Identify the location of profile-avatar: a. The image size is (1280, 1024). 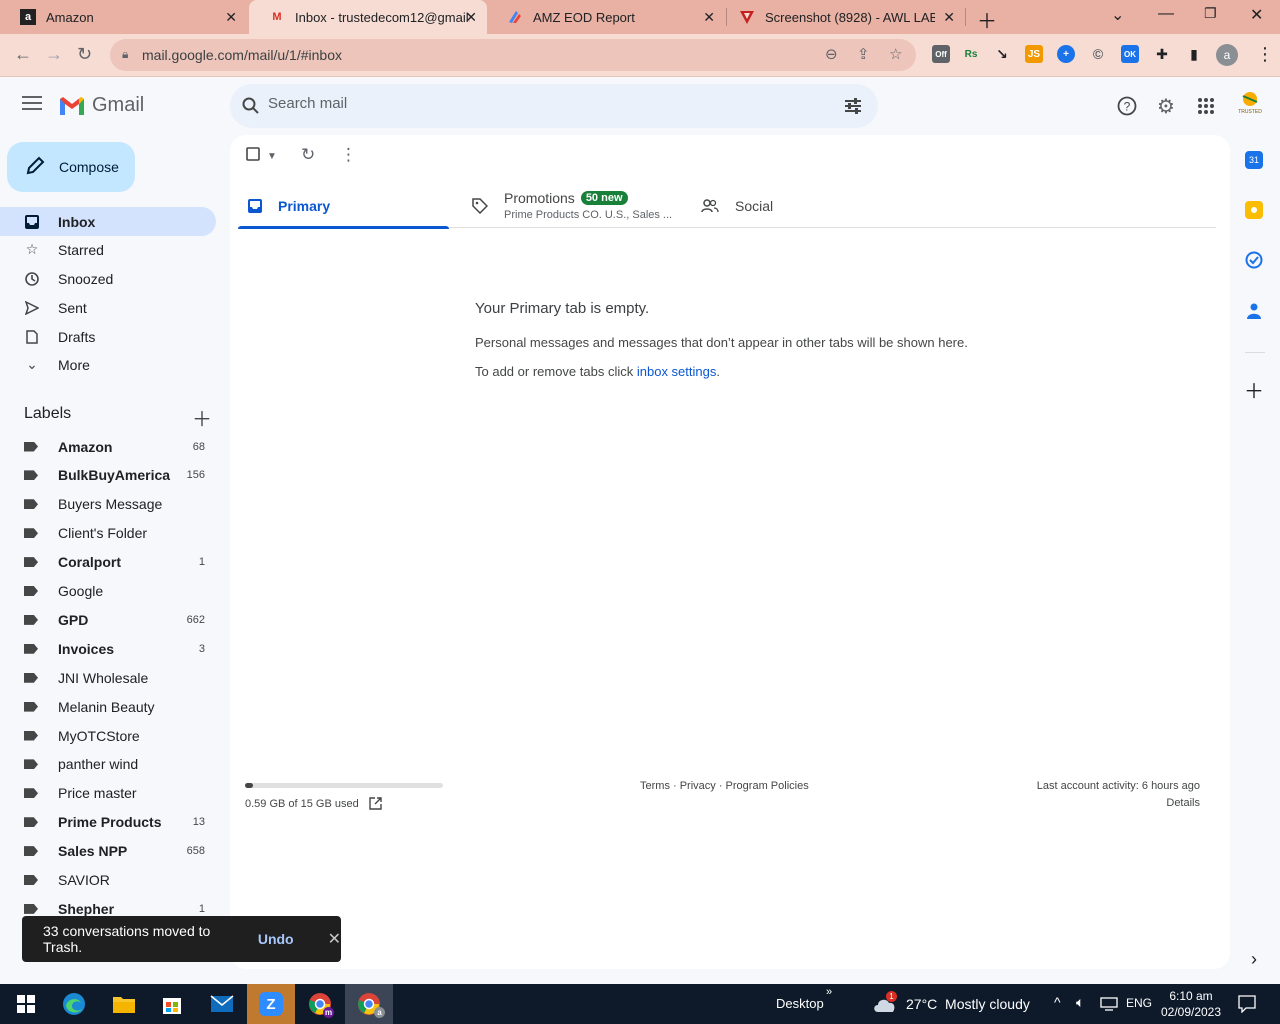
(1227, 55).